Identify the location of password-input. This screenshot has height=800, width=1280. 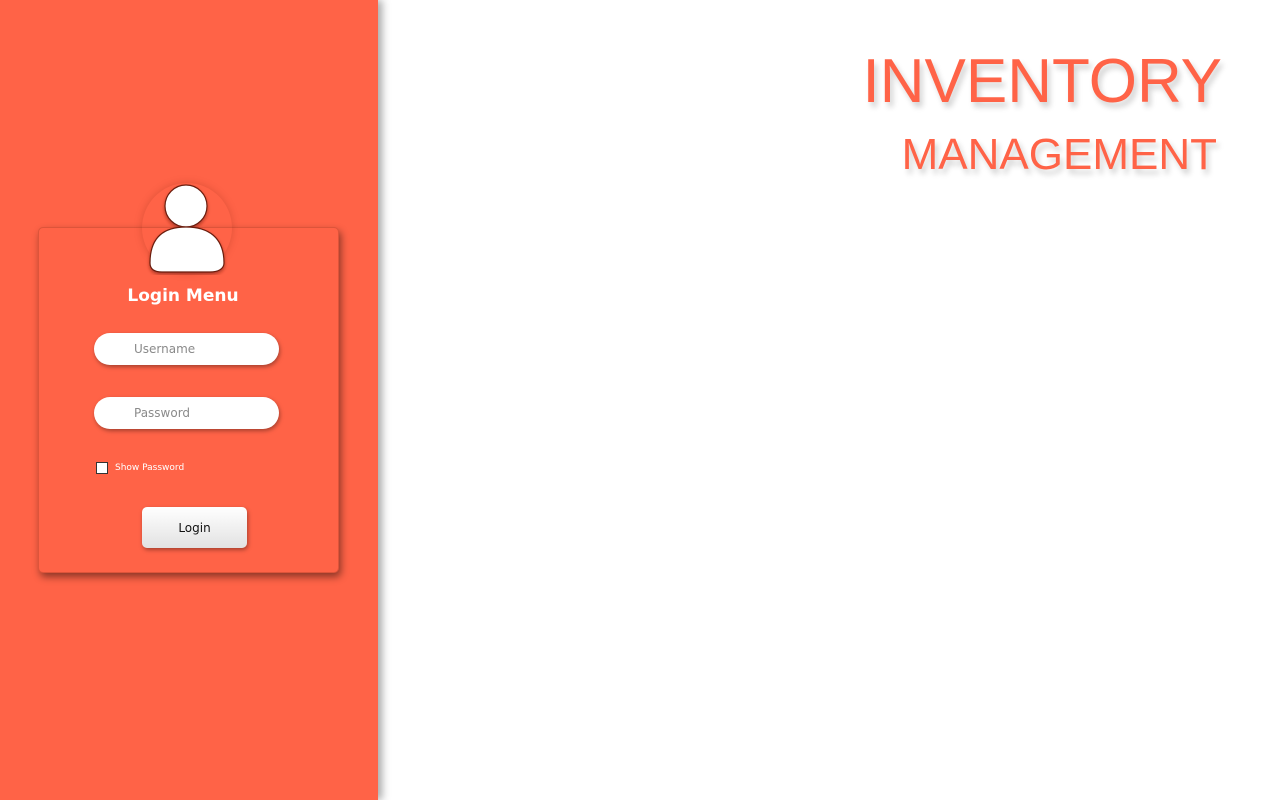
(186, 413).